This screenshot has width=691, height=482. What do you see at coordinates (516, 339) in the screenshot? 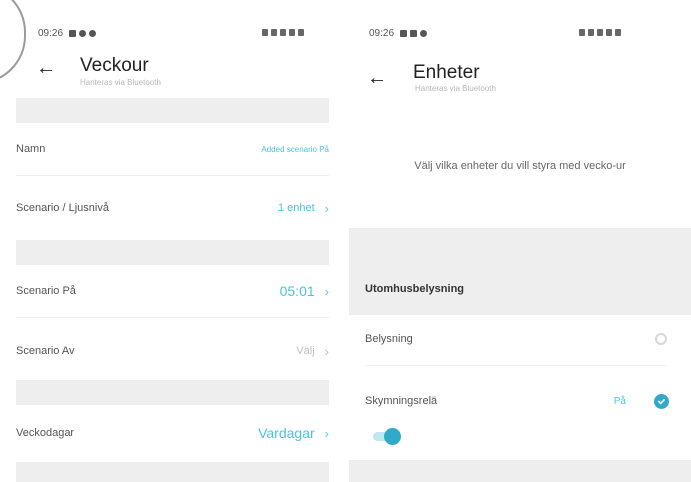
I see `device-row-belysning: Belysning` at bounding box center [516, 339].